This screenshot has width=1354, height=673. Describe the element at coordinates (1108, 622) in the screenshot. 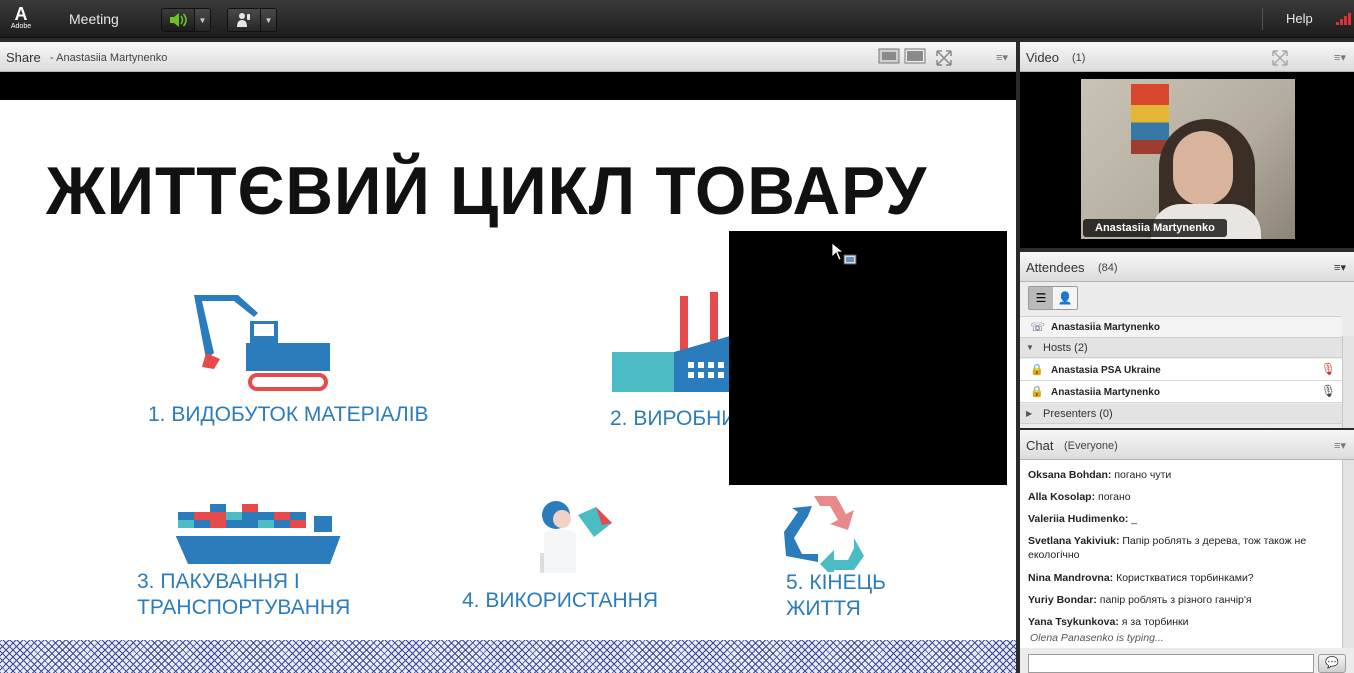

I see `chat-message: Yana Tsykunkova: я за торбинки` at that location.